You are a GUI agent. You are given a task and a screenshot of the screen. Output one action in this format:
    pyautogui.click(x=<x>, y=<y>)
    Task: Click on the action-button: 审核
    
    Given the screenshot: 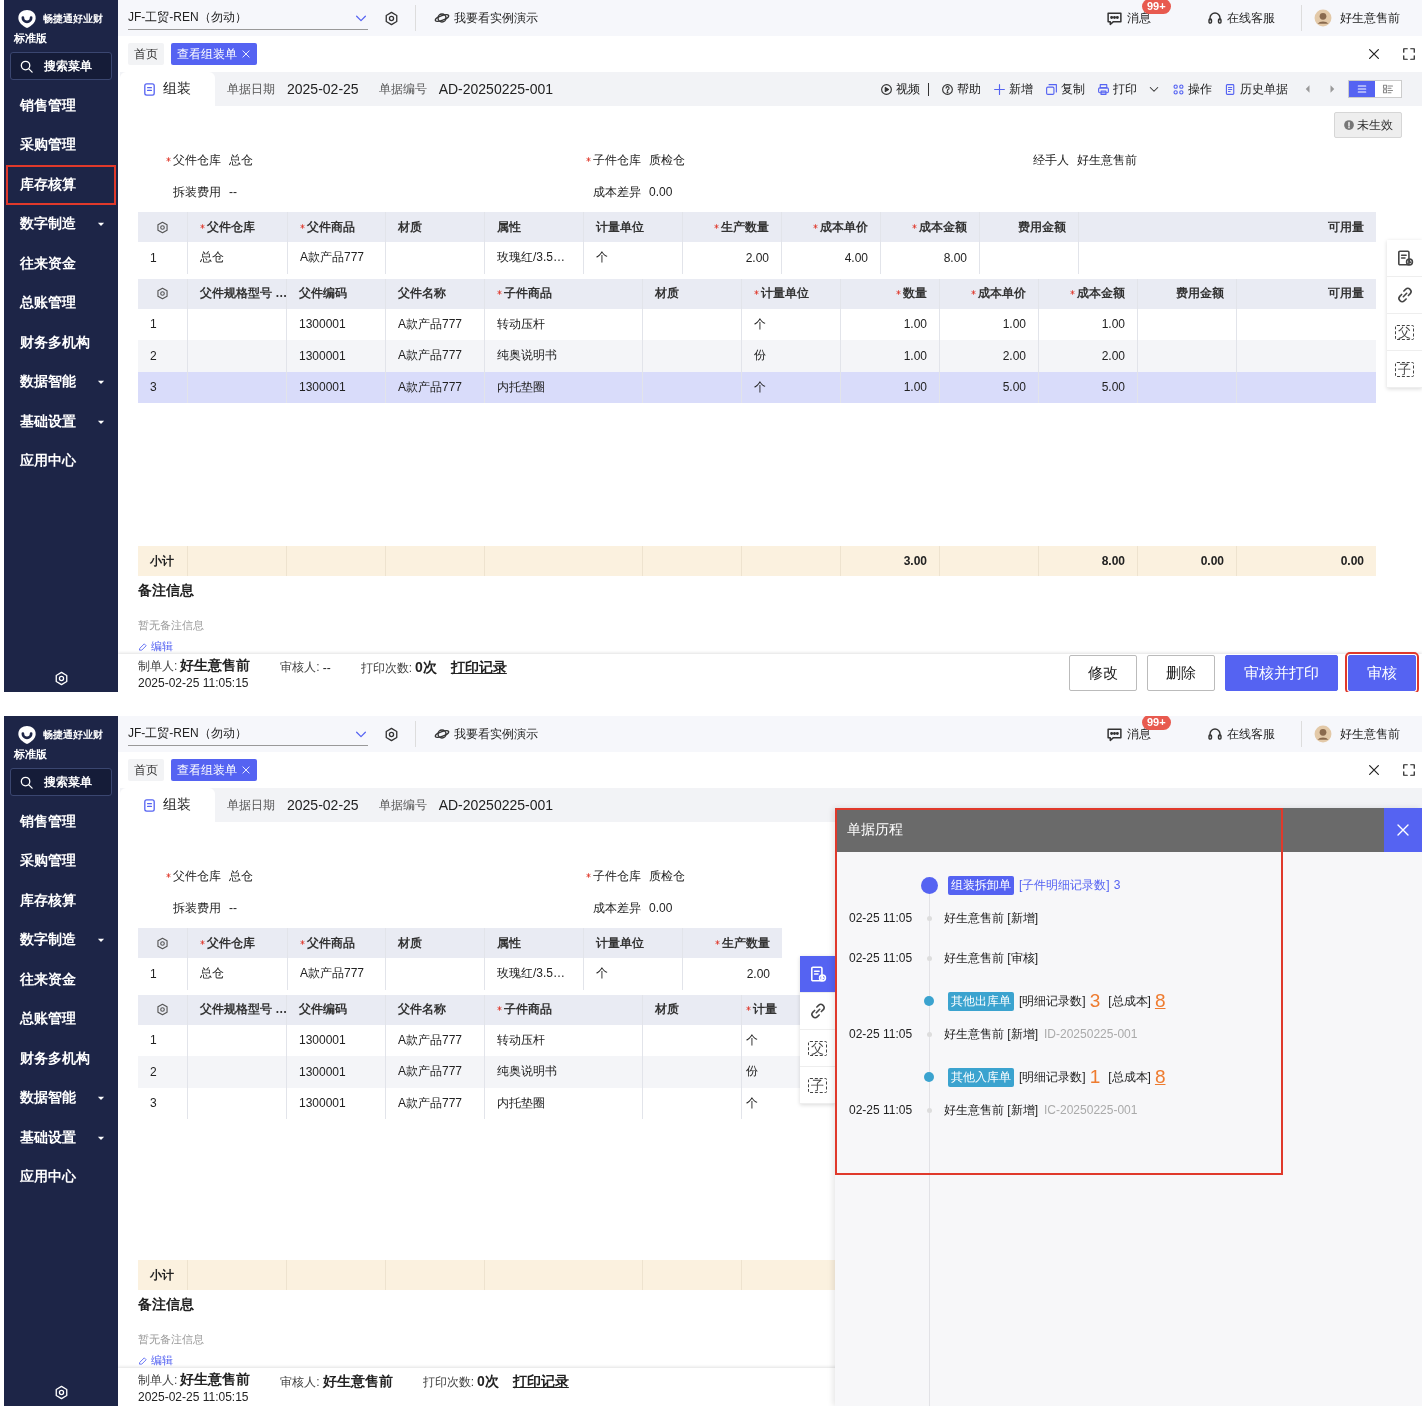 What is the action you would take?
    pyautogui.click(x=1382, y=673)
    